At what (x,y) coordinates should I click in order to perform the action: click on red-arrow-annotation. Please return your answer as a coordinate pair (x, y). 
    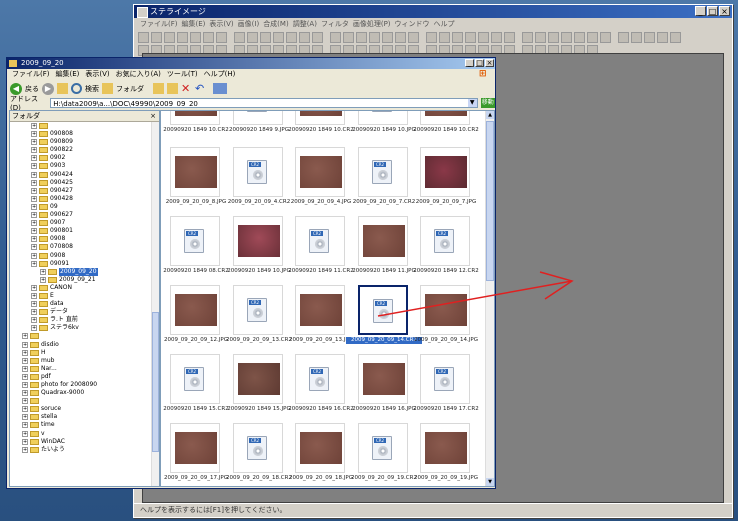
    Looking at the image, I should click on (475, 294).